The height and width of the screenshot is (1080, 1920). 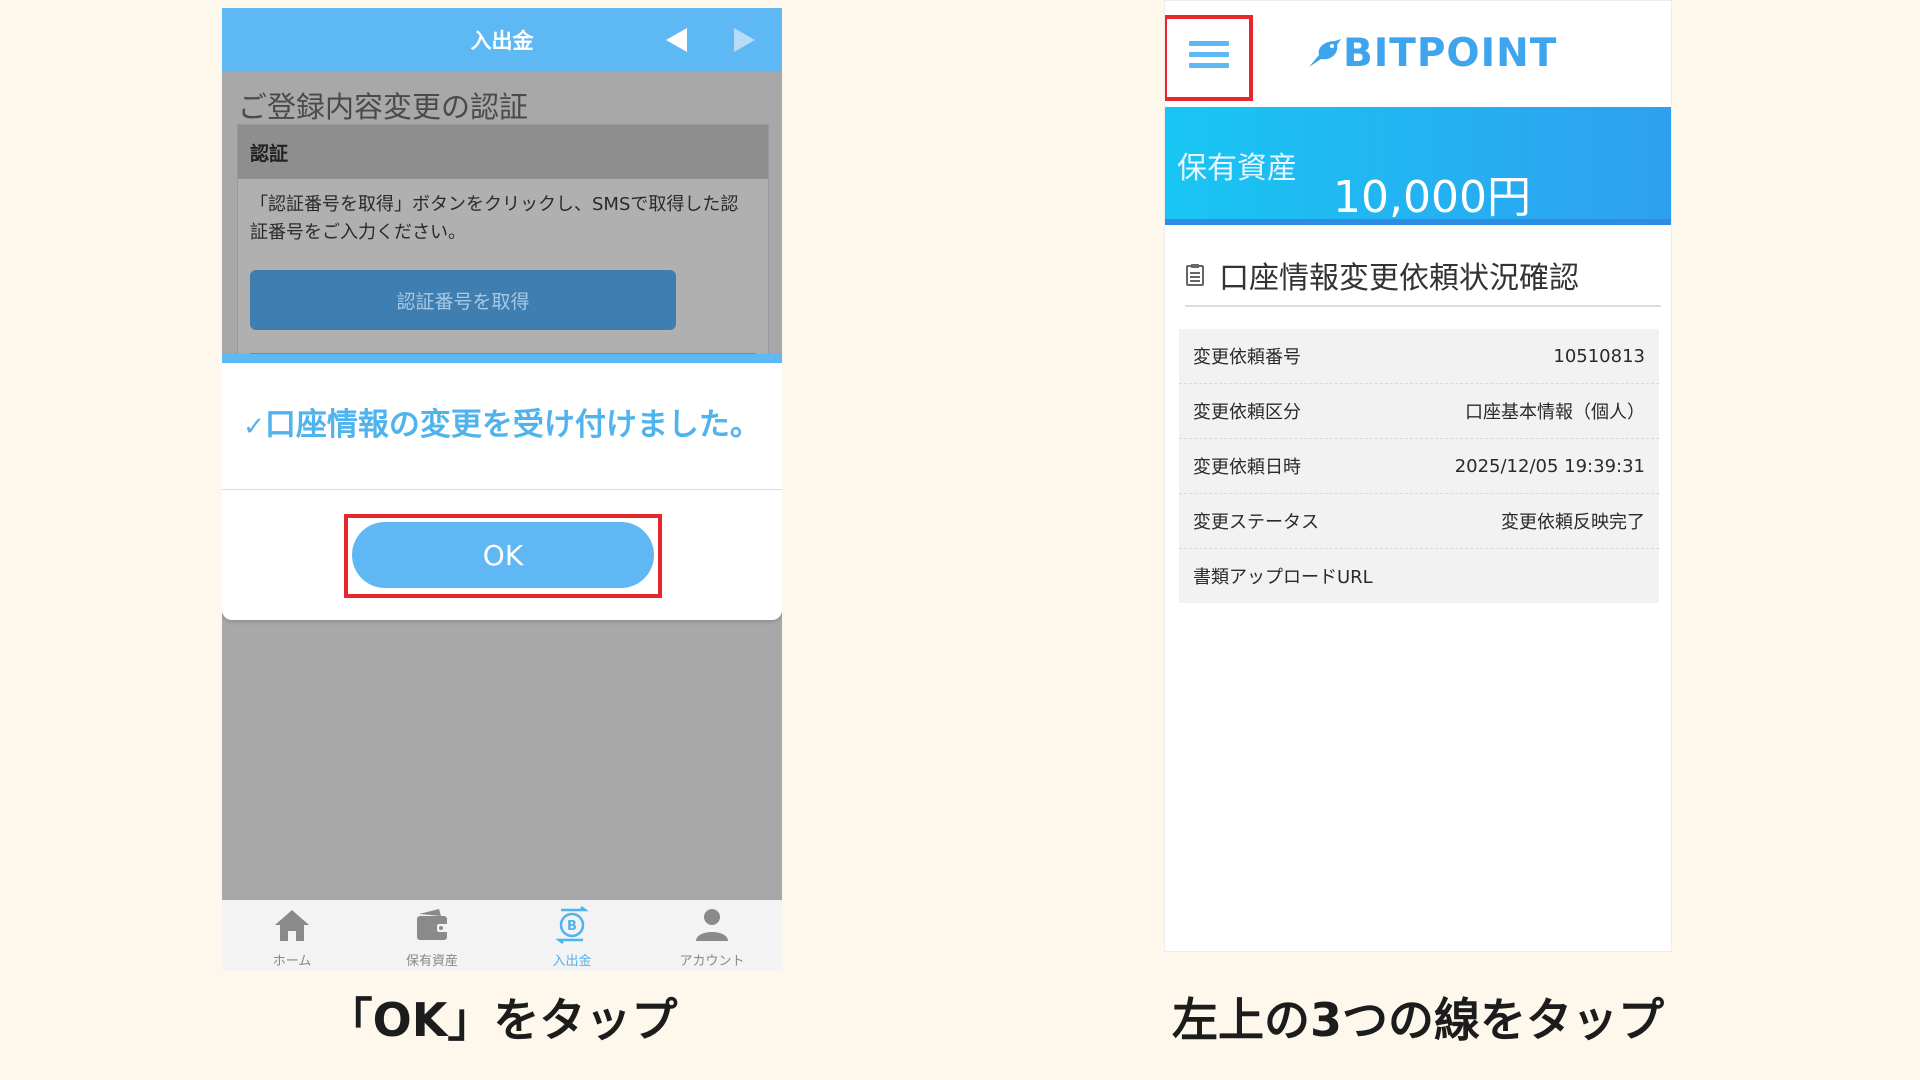 I want to click on tab-assets: 保有資産, so click(x=432, y=935).